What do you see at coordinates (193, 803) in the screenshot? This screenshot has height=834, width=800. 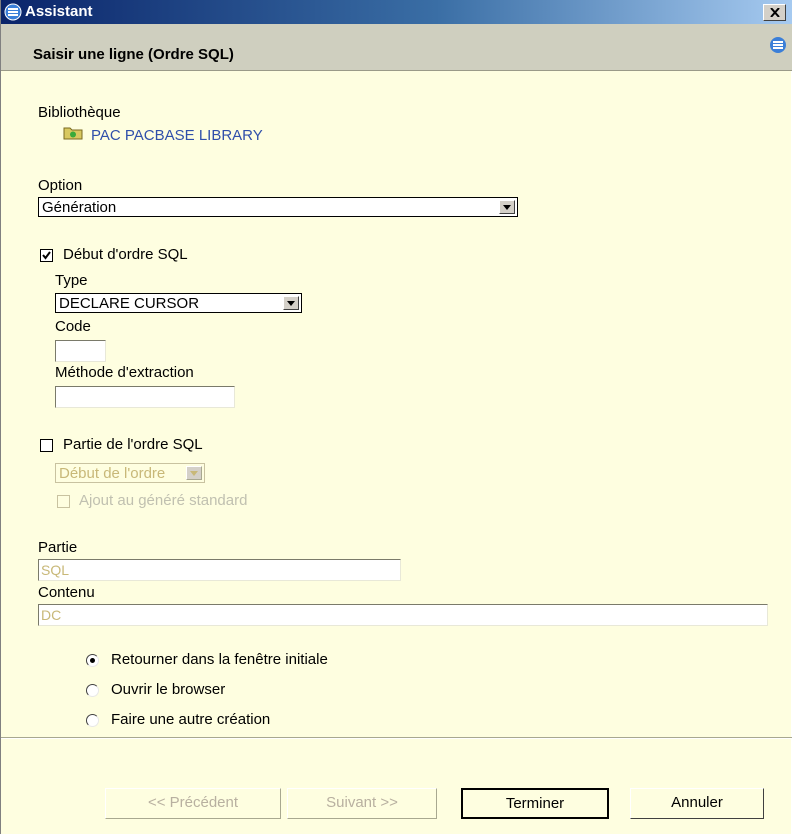 I see `precedent-button: << Précédent` at bounding box center [193, 803].